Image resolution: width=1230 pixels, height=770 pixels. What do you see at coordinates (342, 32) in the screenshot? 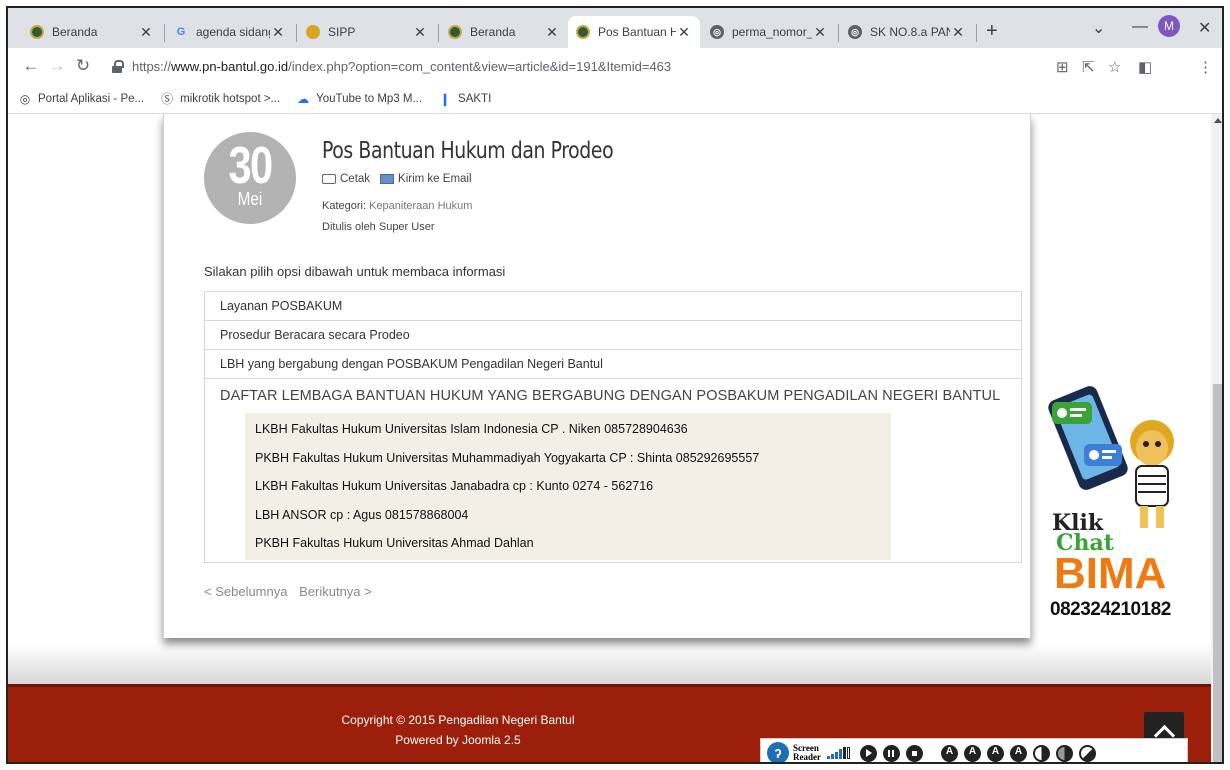
I see `tab-title: SIPP` at bounding box center [342, 32].